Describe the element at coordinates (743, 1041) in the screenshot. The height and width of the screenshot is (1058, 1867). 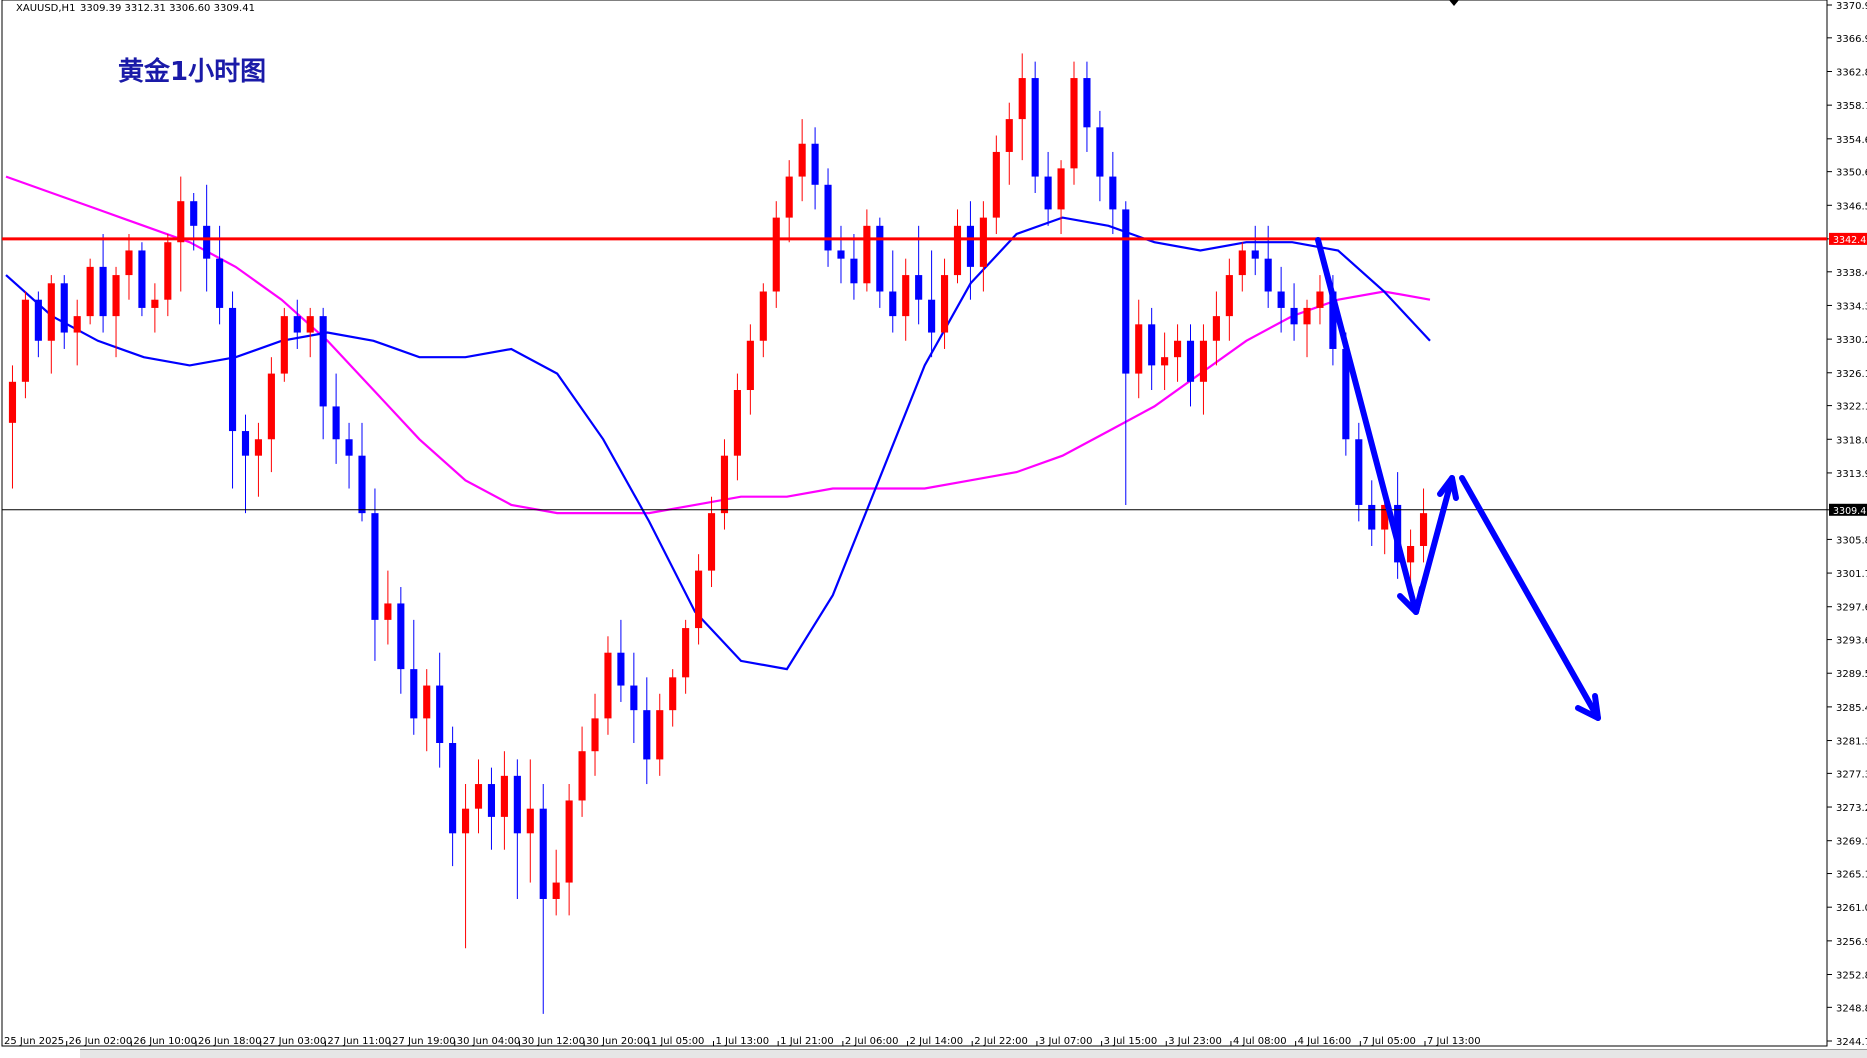
I see `time-tick-label: 1 Jul 13:00` at that location.